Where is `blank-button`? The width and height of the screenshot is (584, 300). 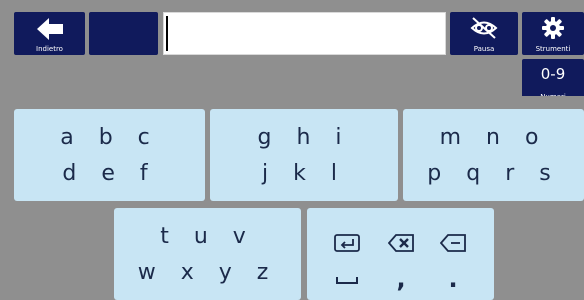 blank-button is located at coordinates (123, 33).